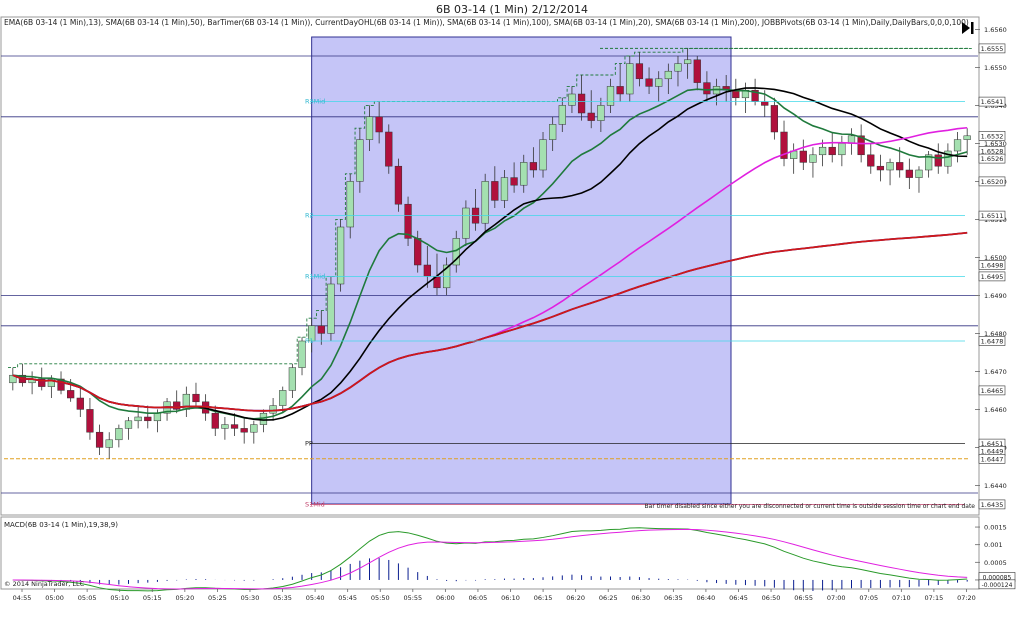  Describe the element at coordinates (309, 444) in the screenshot. I see `pivot-label: PP` at that location.